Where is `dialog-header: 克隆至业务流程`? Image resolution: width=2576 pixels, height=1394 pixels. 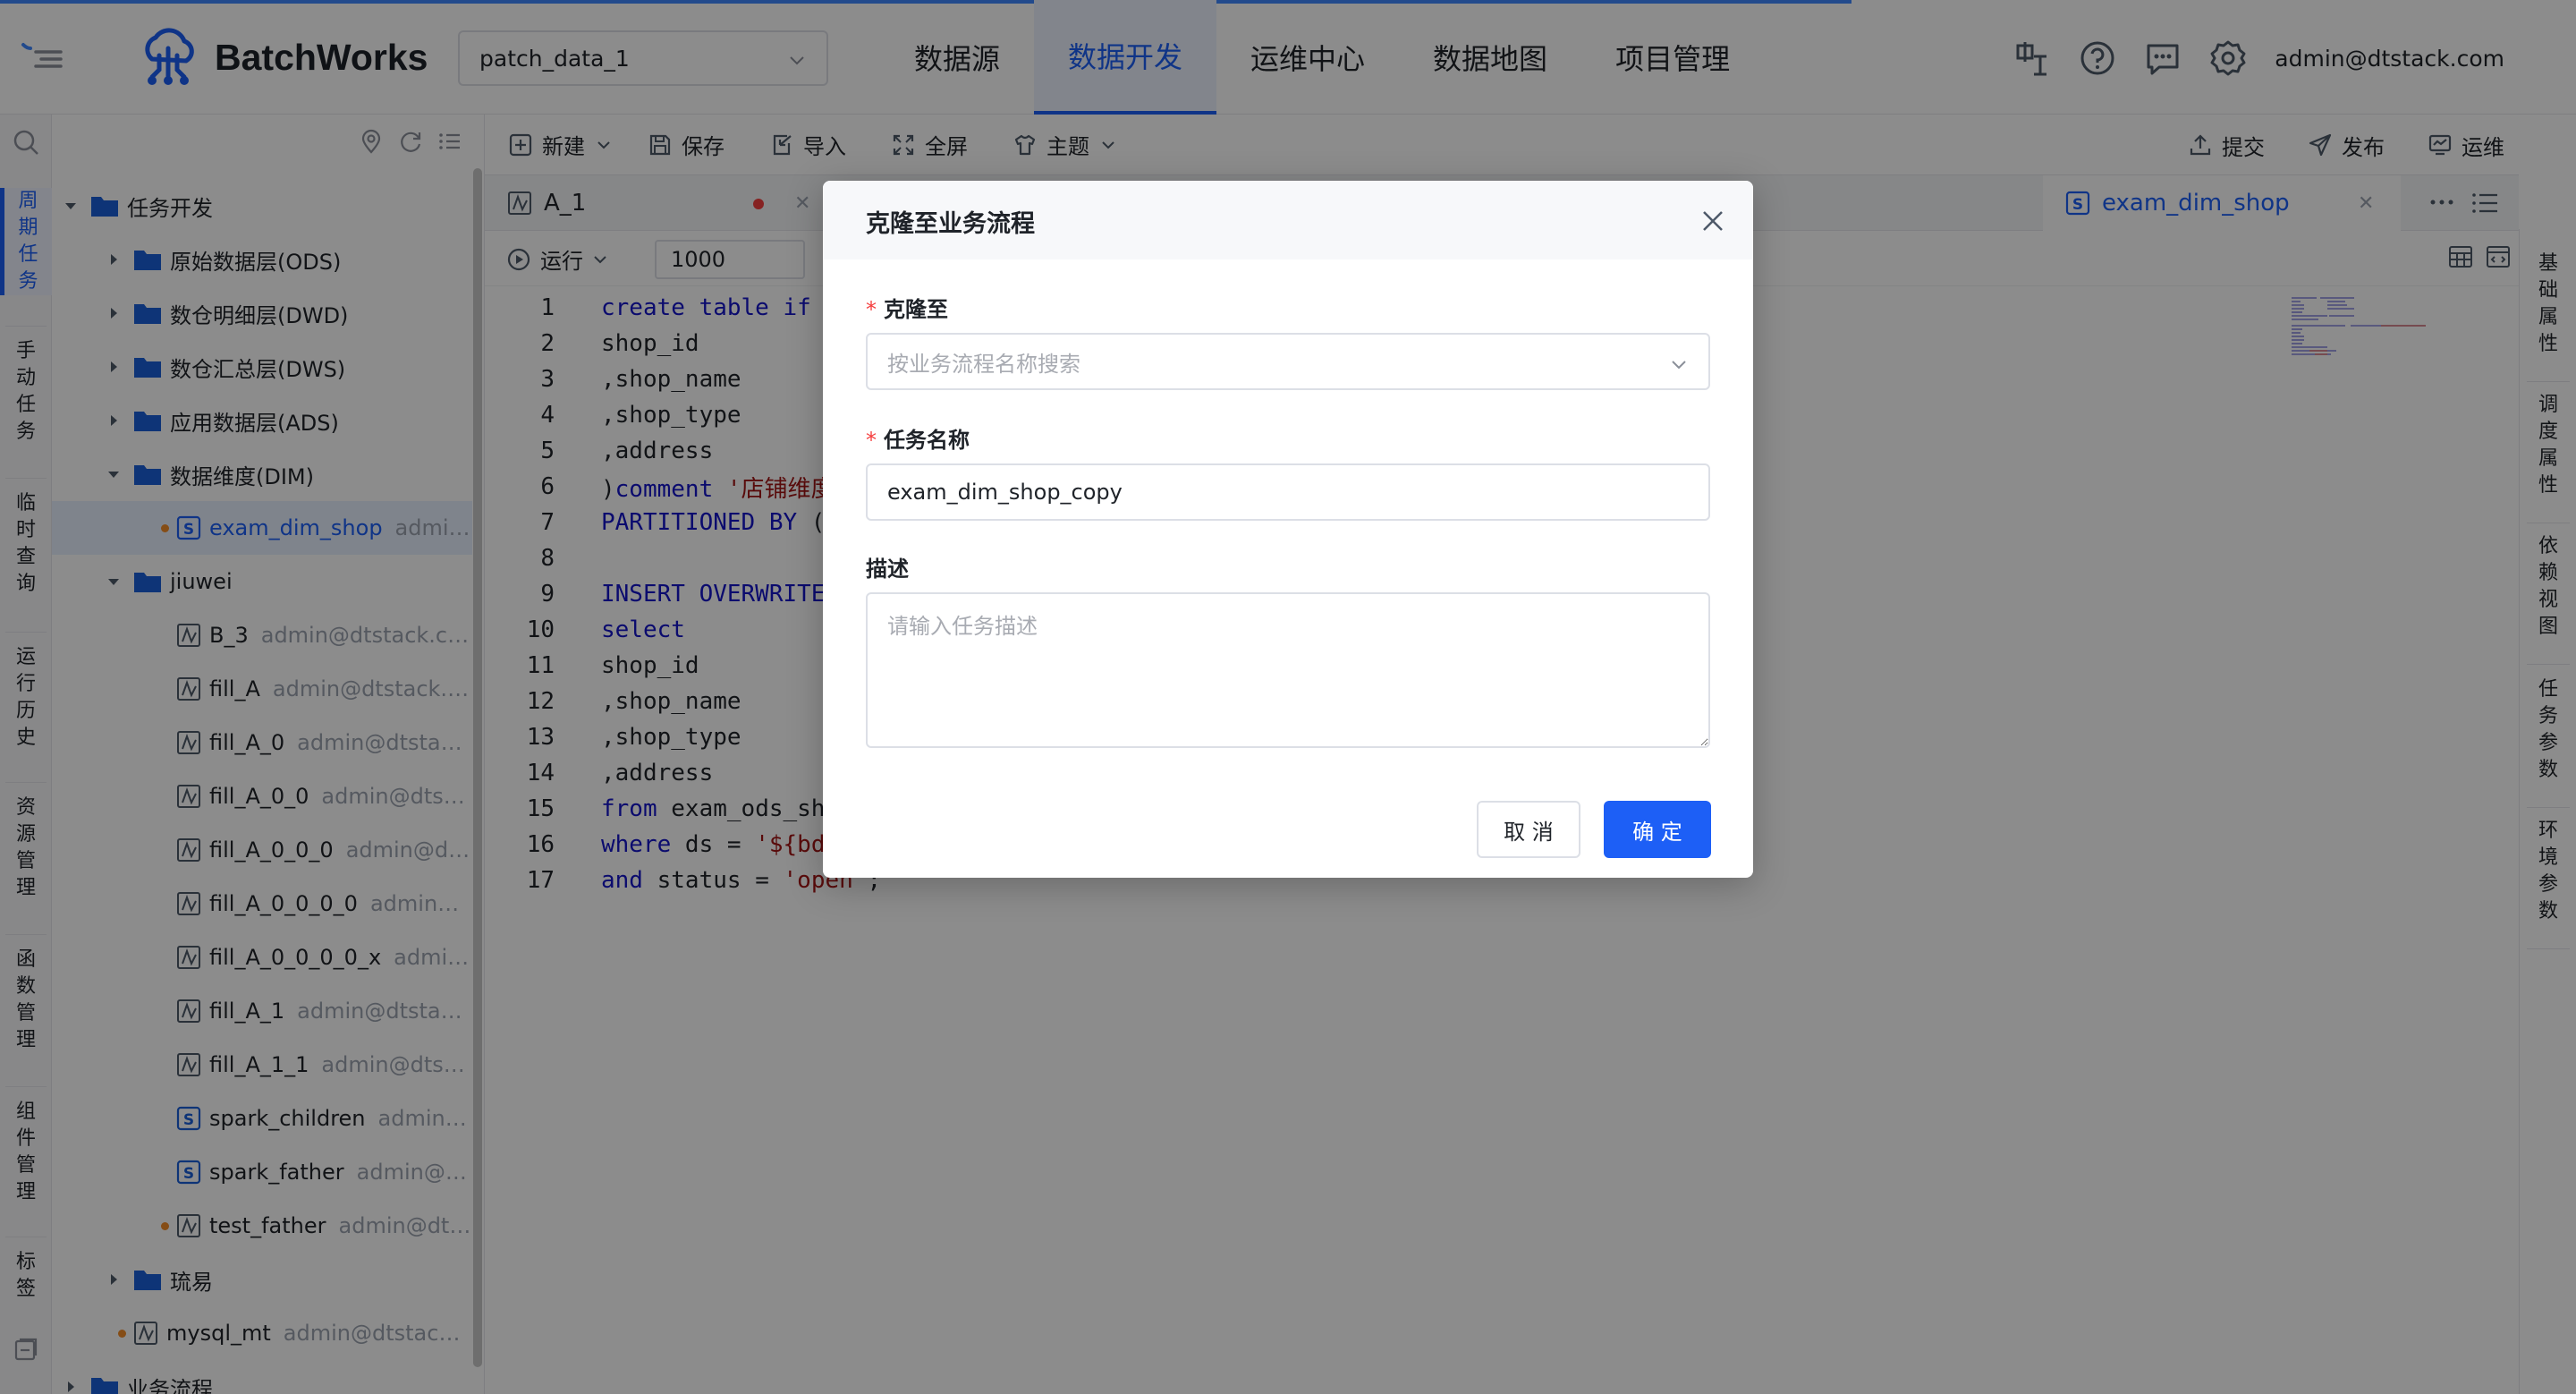
dialog-header: 克隆至业务流程 is located at coordinates (1288, 220).